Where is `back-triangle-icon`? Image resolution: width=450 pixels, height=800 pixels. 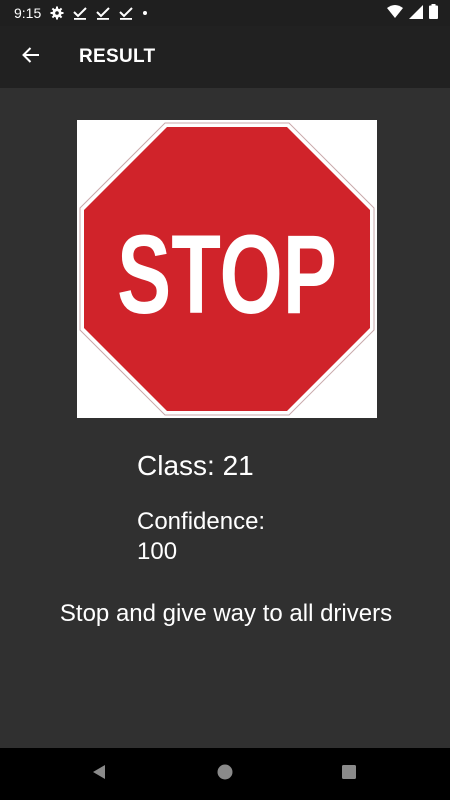 back-triangle-icon is located at coordinates (99, 774).